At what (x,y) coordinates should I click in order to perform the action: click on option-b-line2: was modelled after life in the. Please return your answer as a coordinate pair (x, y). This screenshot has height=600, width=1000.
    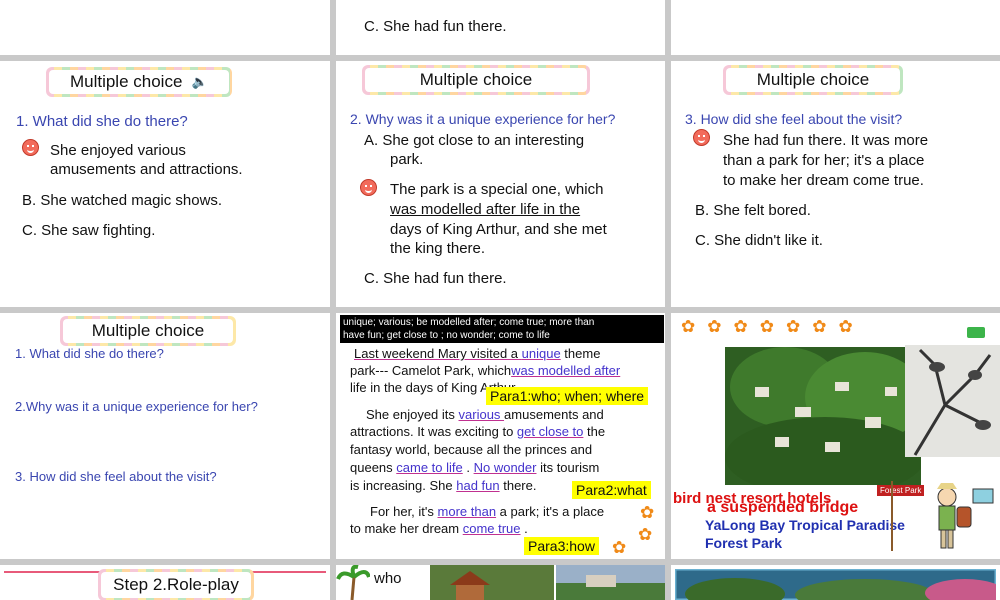
    Looking at the image, I should click on (485, 209).